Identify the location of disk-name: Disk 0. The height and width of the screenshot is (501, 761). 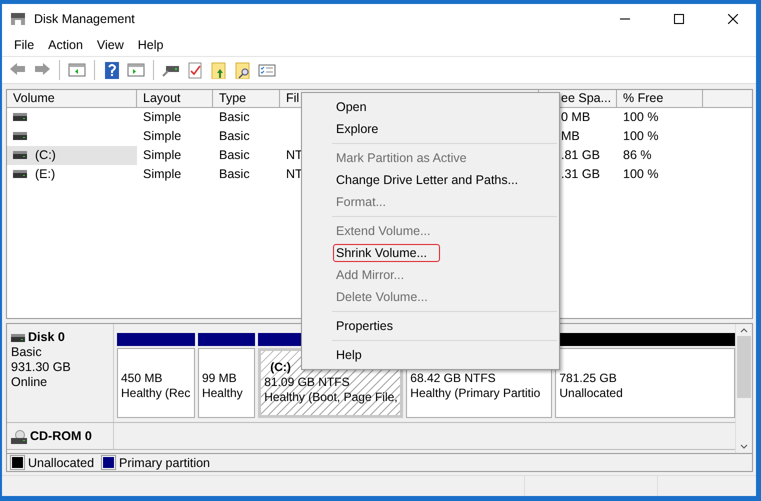
(46, 338).